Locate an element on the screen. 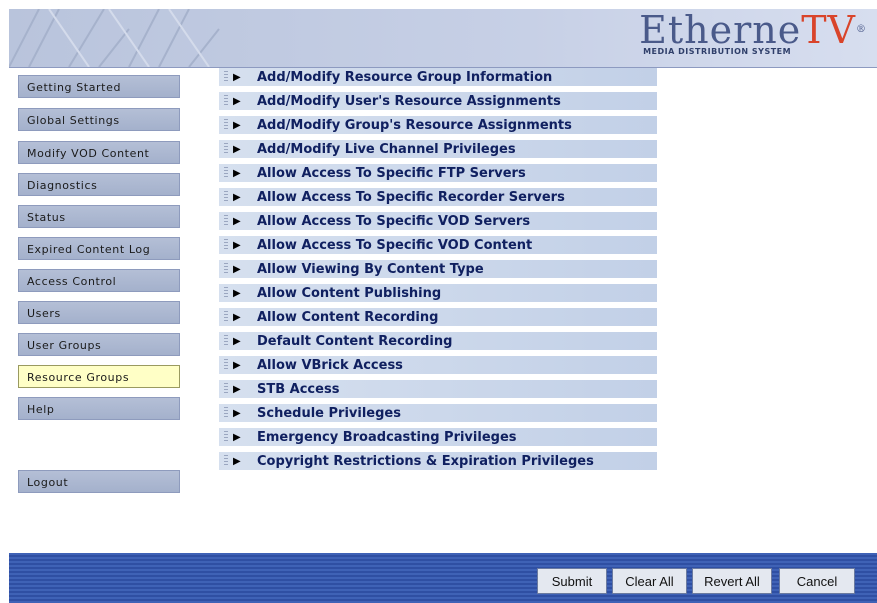  menu-item-label: Allow Access To Specific FTP Servers is located at coordinates (391, 173).